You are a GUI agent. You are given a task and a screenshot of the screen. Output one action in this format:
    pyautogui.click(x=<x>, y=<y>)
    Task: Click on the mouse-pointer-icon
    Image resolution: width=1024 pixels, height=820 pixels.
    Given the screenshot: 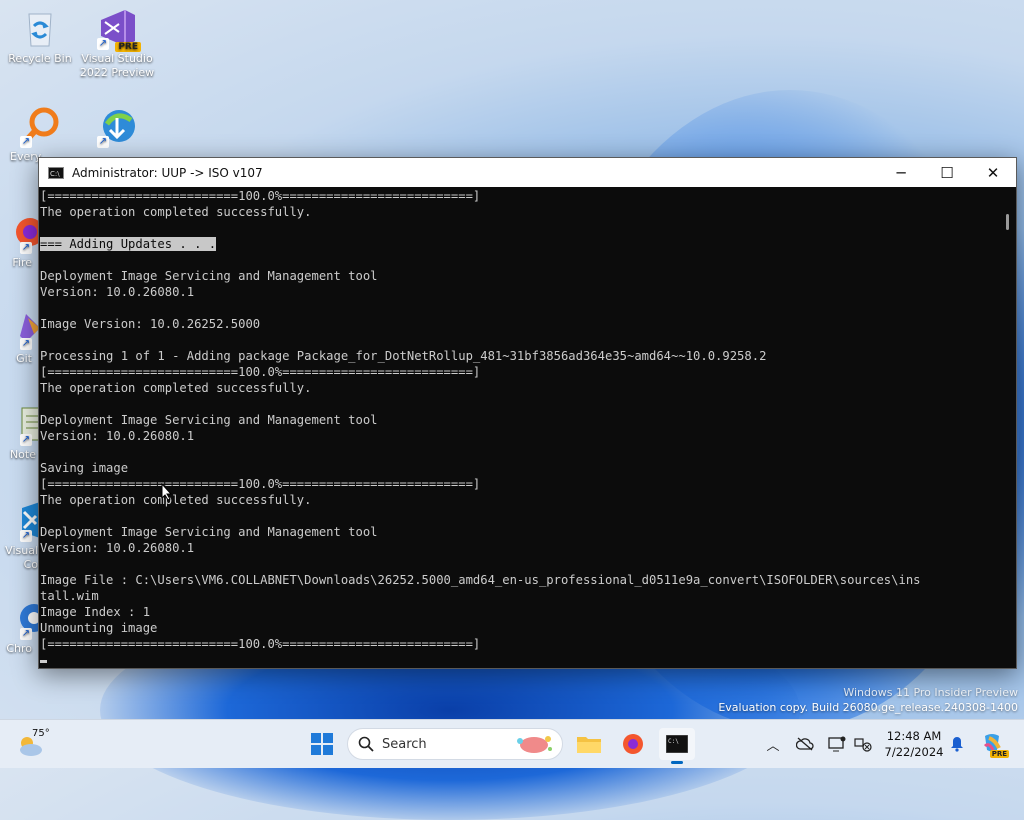 What is the action you would take?
    pyautogui.click(x=167, y=492)
    